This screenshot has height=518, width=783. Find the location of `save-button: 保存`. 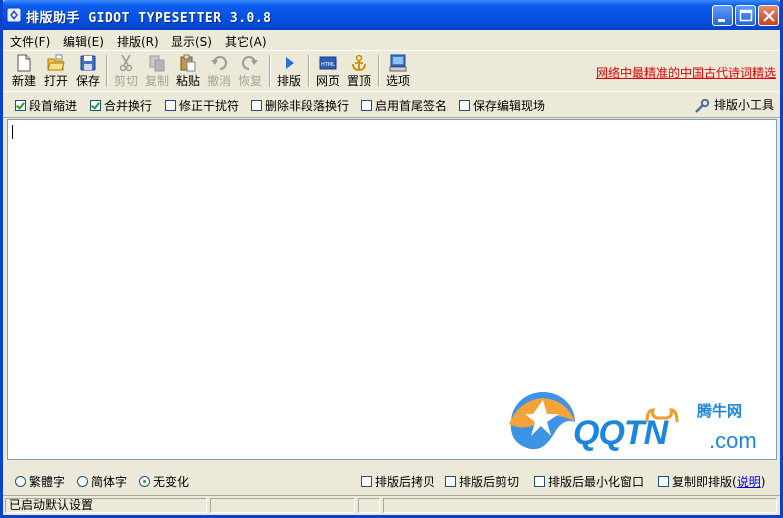

save-button: 保存 is located at coordinates (88, 71).